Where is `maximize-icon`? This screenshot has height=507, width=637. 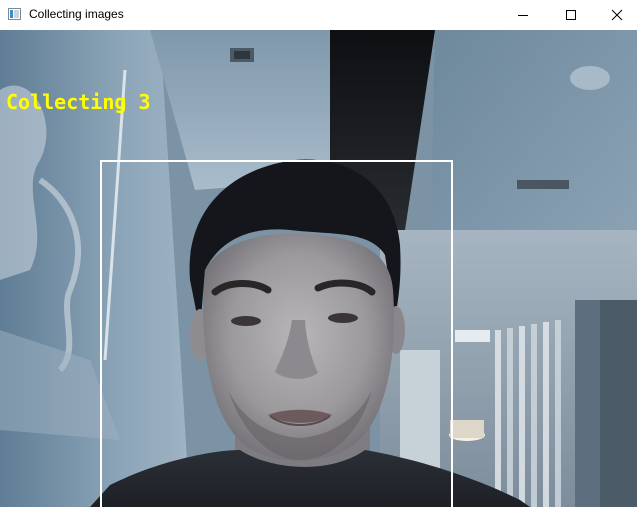 maximize-icon is located at coordinates (571, 15).